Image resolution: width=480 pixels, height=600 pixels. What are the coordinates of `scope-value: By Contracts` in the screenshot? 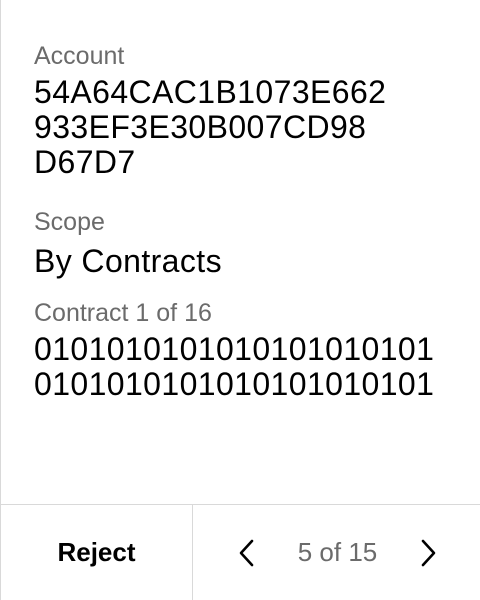 It's located at (128, 261).